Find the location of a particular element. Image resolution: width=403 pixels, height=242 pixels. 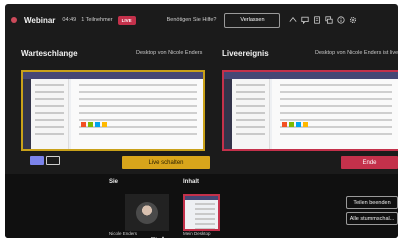

presenter-camera-tile is located at coordinates (147, 212).